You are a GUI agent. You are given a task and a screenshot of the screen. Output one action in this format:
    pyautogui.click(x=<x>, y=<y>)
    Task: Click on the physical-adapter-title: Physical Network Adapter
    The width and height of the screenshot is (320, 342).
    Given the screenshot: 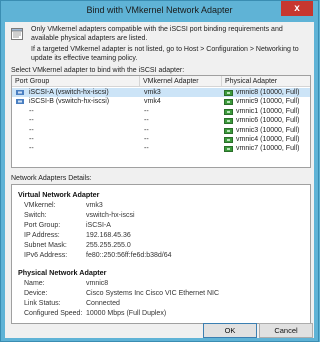 What is the action you would take?
    pyautogui.click(x=62, y=272)
    